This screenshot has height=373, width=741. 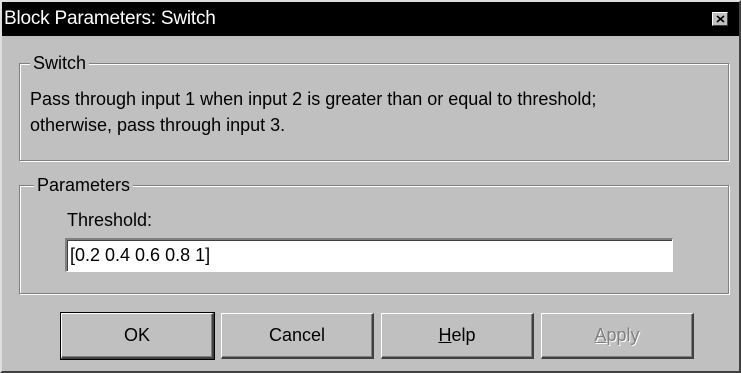 What do you see at coordinates (158, 125) in the screenshot?
I see `description-line-2: otherwise, pass through input 3.` at bounding box center [158, 125].